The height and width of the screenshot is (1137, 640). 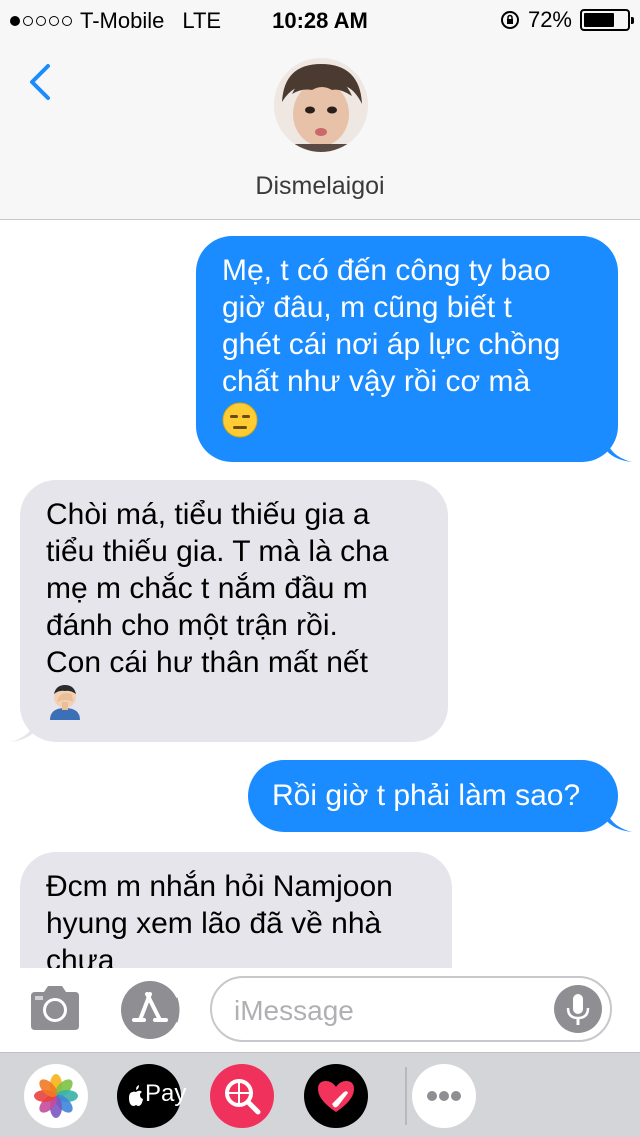 I want to click on incoming-bubble-tail, so click(x=23, y=729).